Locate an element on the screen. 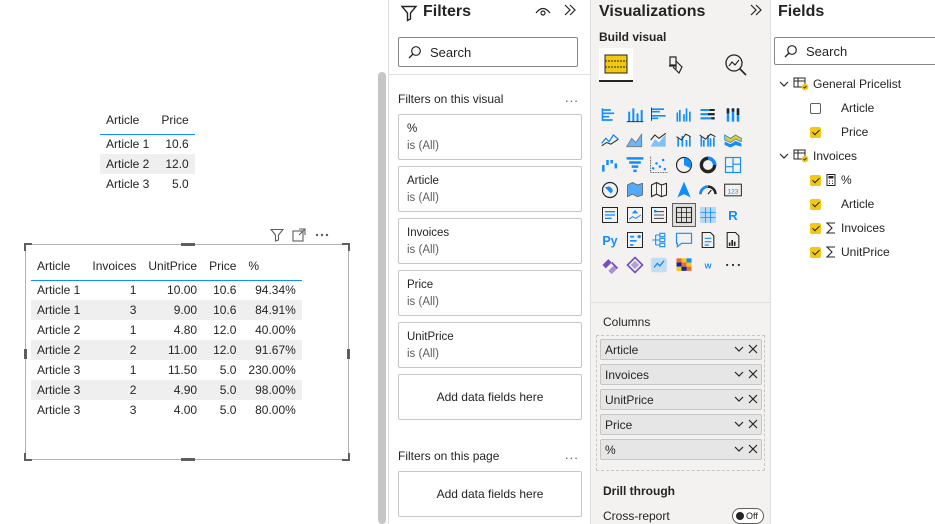 The width and height of the screenshot is (935, 524). kpi-icon is located at coordinates (635, 215).